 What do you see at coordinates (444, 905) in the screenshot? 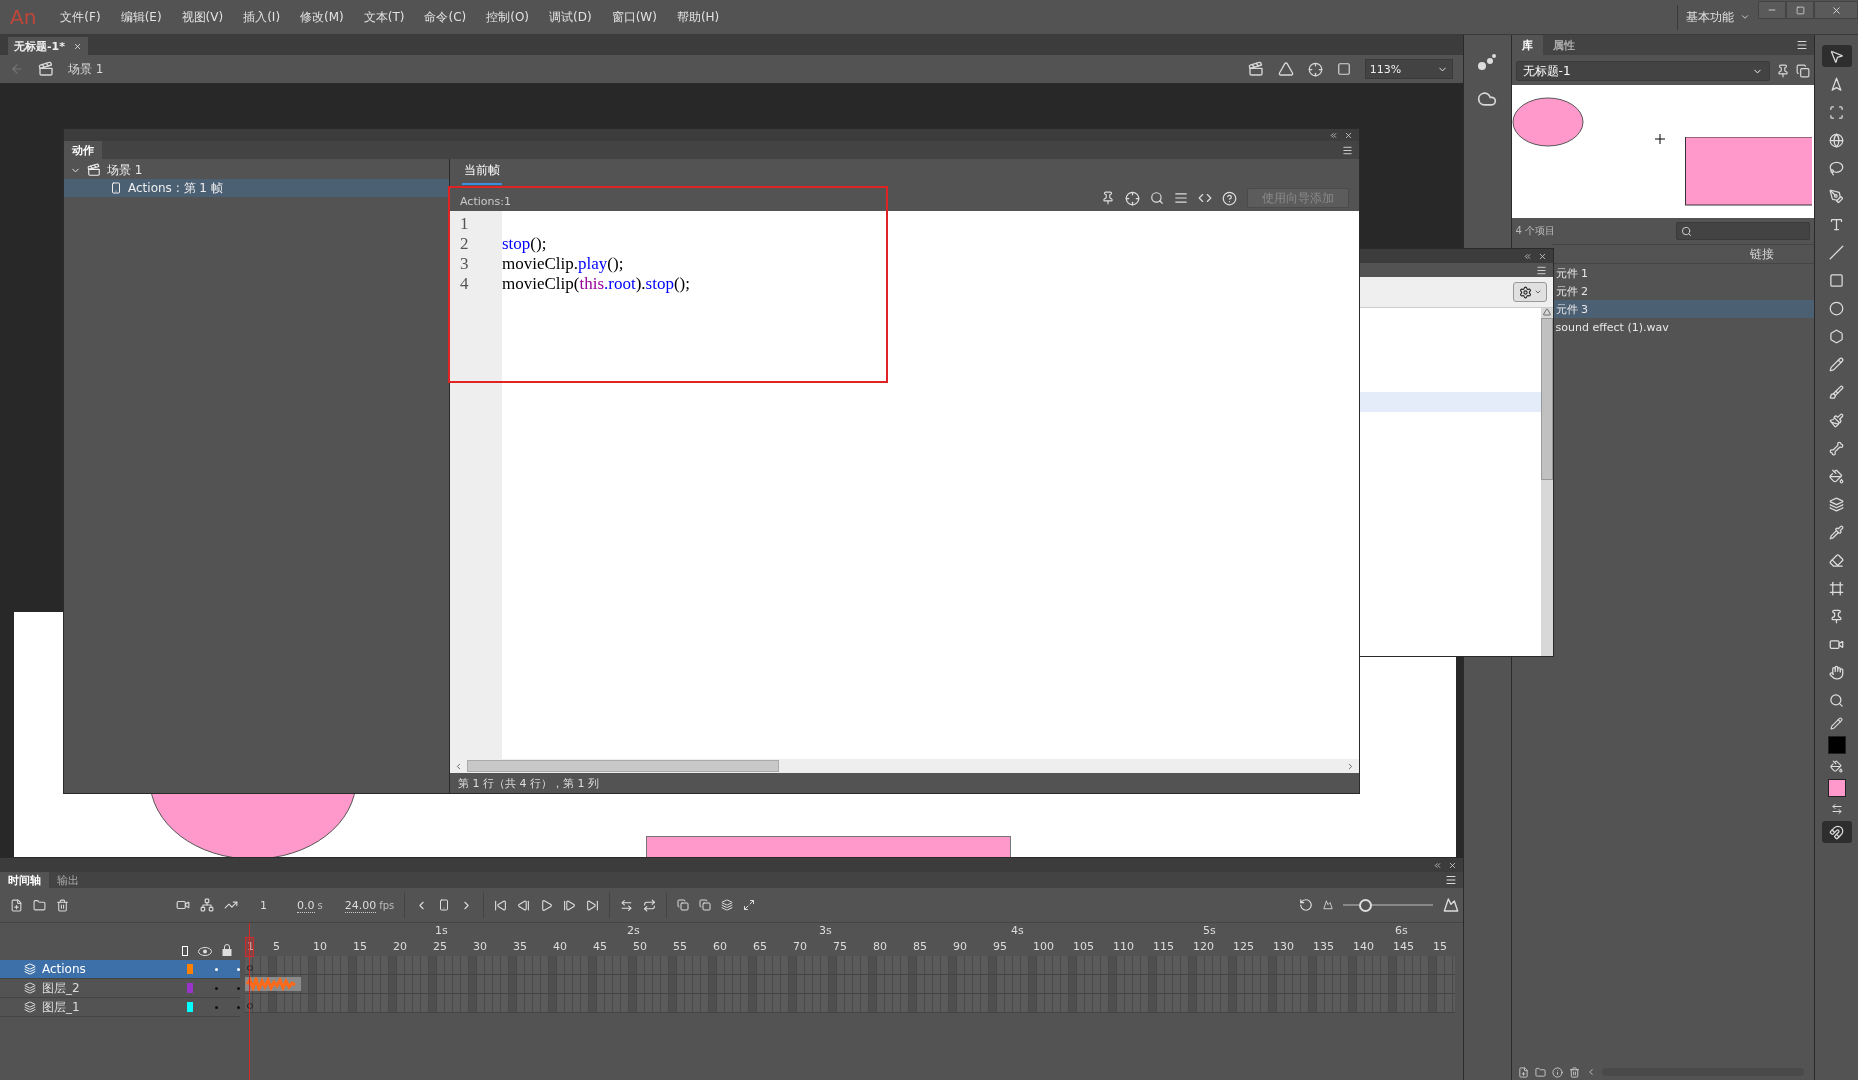
I see `keyframe-toggle-icon` at bounding box center [444, 905].